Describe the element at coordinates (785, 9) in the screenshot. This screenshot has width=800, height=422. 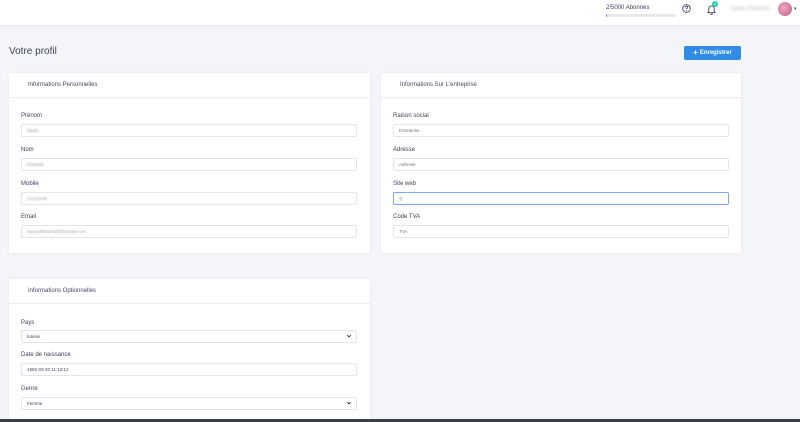
I see `avatar` at that location.